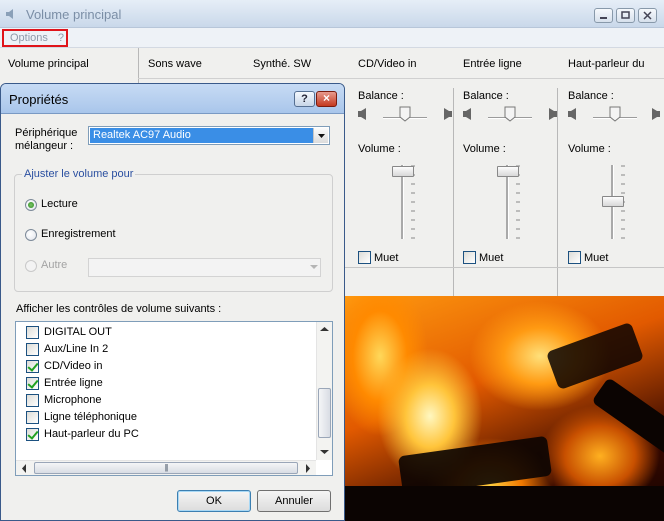 This screenshot has height=521, width=664. I want to click on dropdown-button, so click(320, 135).